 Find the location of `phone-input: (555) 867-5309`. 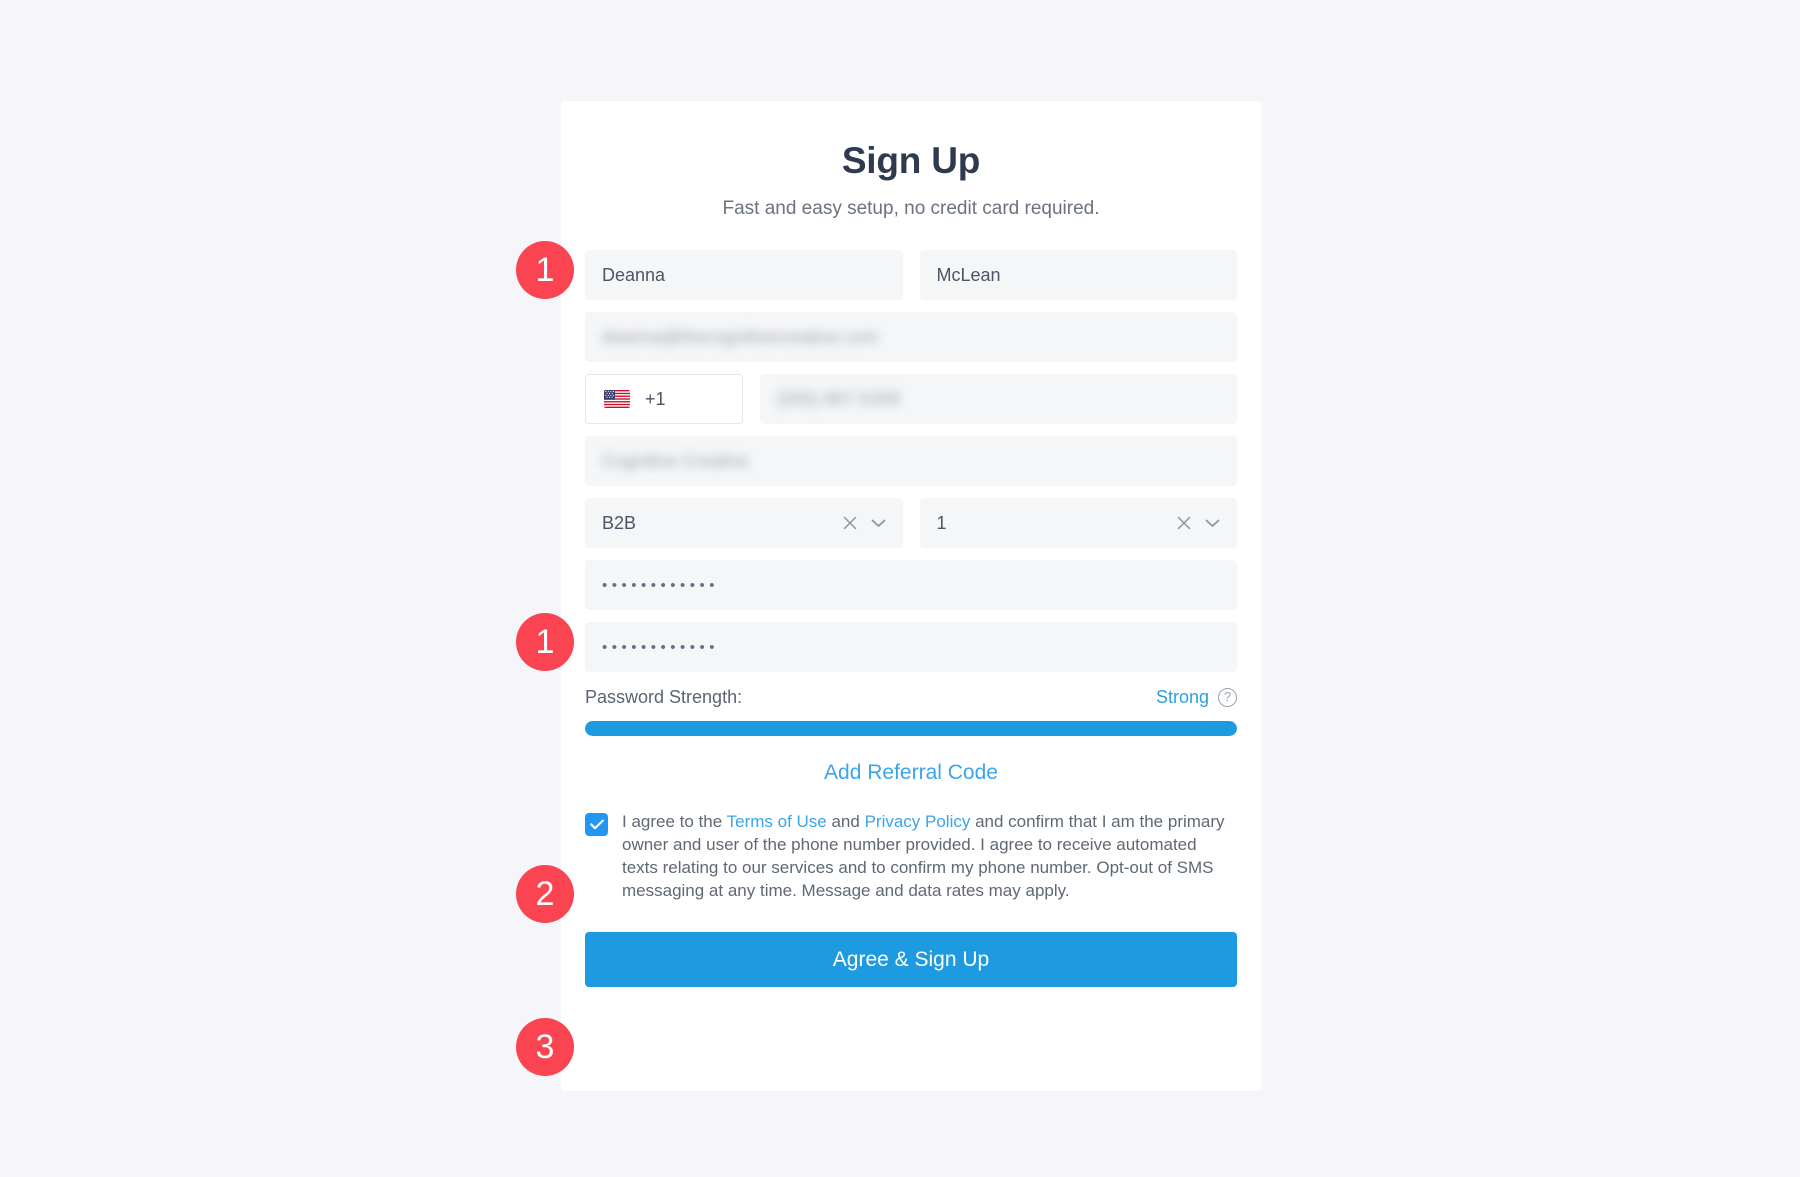

phone-input: (555) 867-5309 is located at coordinates (998, 399).